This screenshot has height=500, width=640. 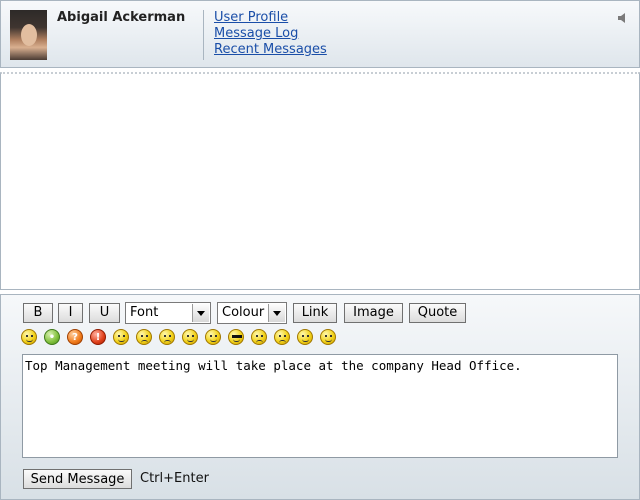 I want to click on wink-icon, so click(x=121, y=337).